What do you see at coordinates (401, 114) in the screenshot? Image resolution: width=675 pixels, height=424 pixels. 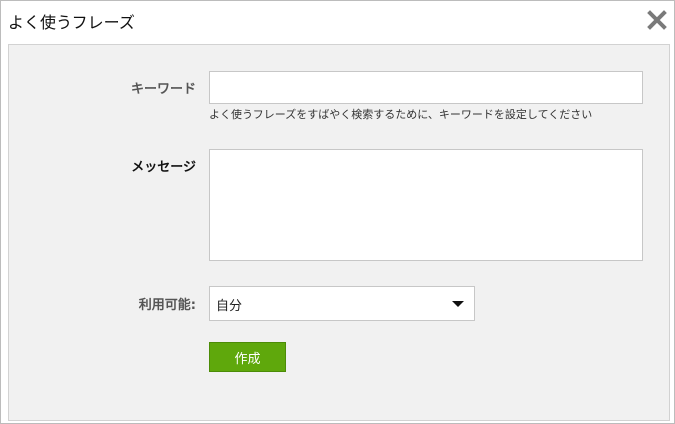 I see `keyword-hint: よく使うフレーズをすばやく検索するために、キーワードを設定してください` at bounding box center [401, 114].